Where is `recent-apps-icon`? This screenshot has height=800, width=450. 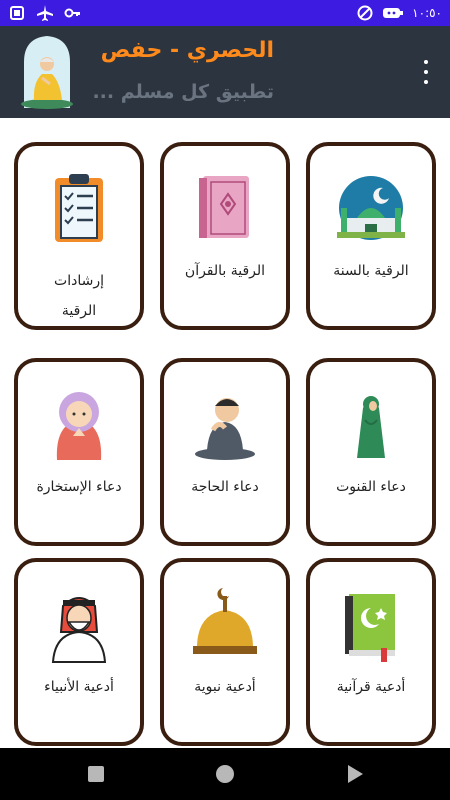
recent-apps-icon is located at coordinates (96, 774).